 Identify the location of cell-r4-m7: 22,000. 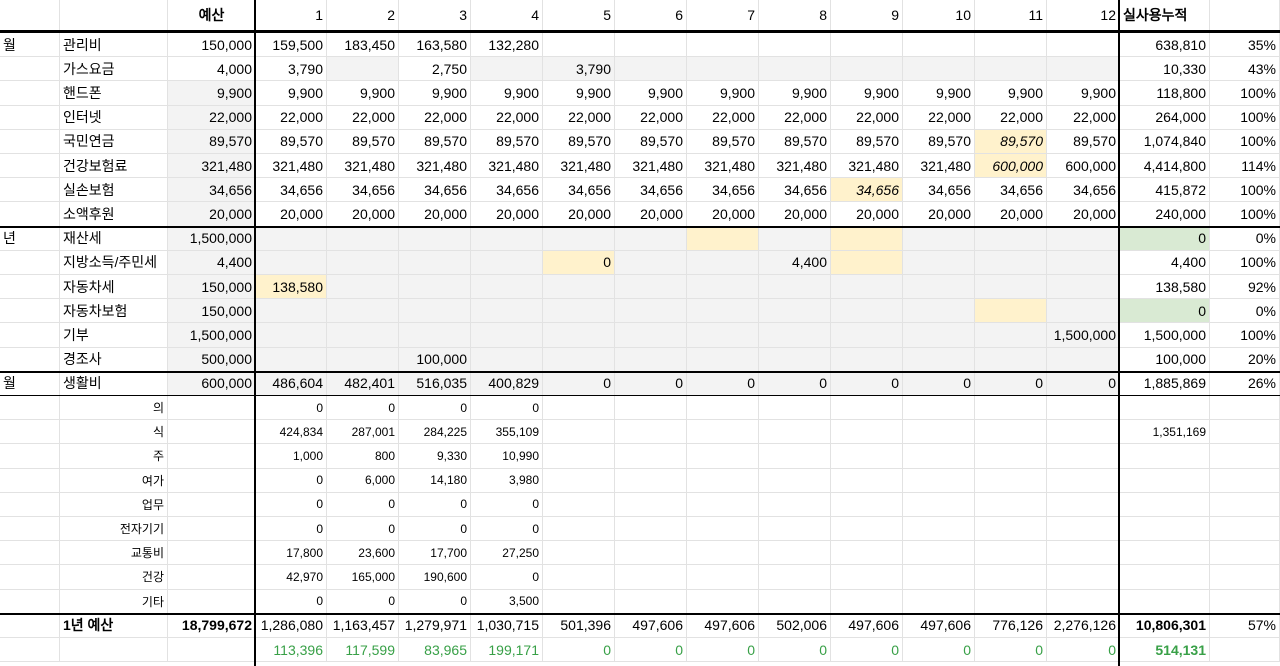
(723, 117).